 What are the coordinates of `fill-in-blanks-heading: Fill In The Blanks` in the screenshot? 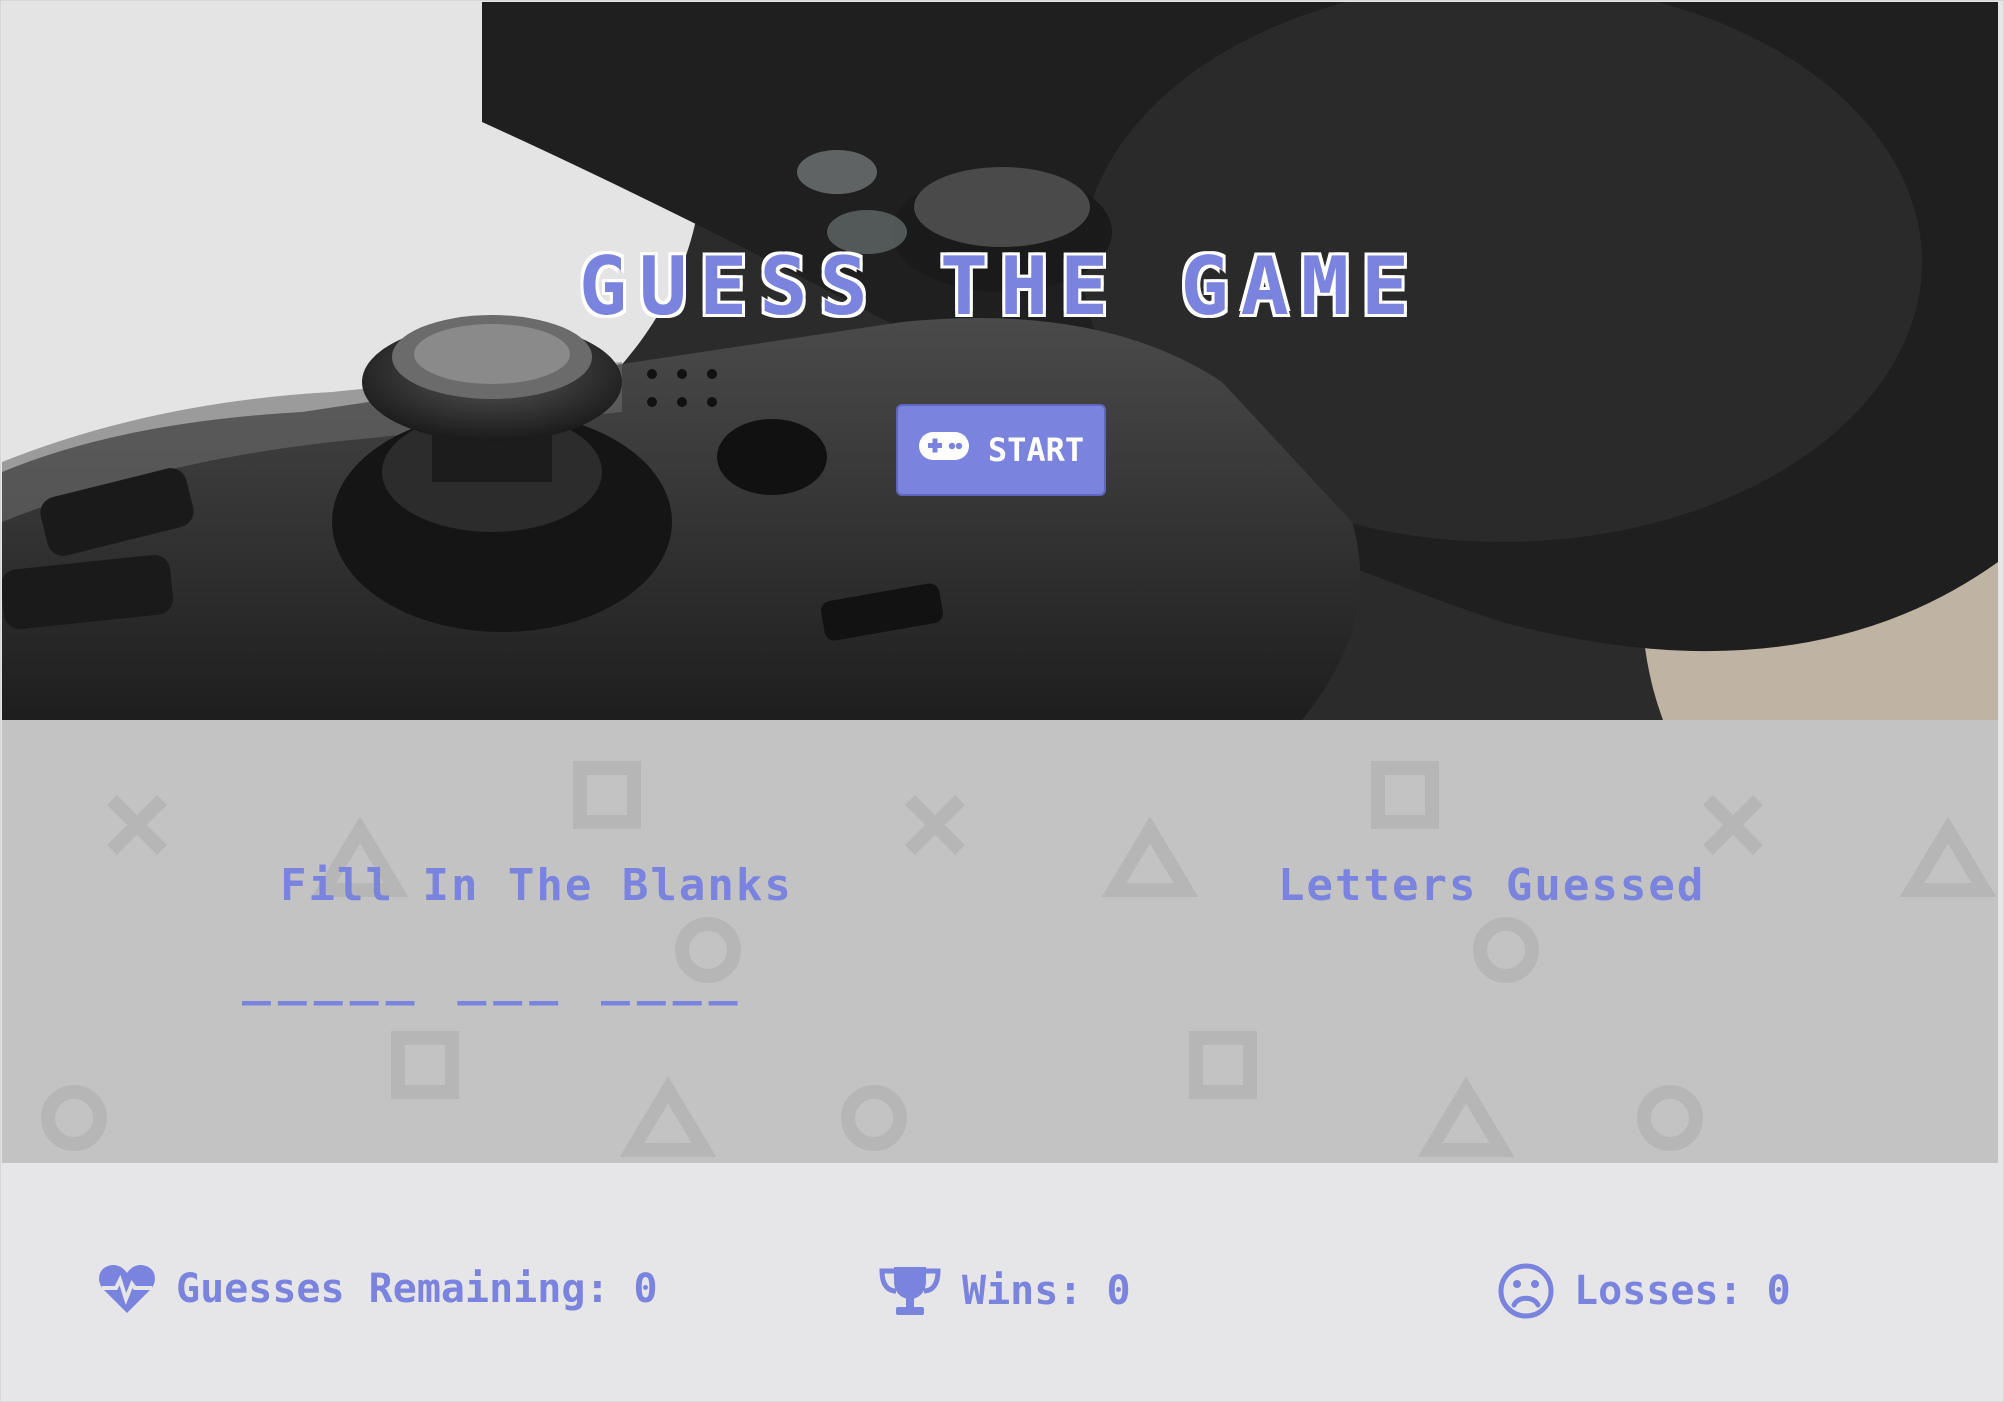 It's located at (536, 885).